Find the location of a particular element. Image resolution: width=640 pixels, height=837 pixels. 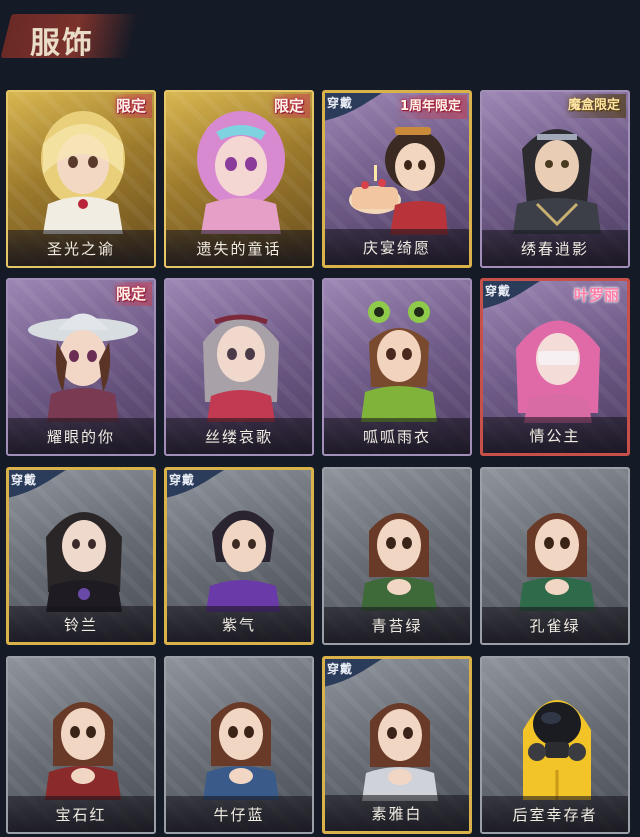

costume-card: 孔雀绿 is located at coordinates (555, 556).